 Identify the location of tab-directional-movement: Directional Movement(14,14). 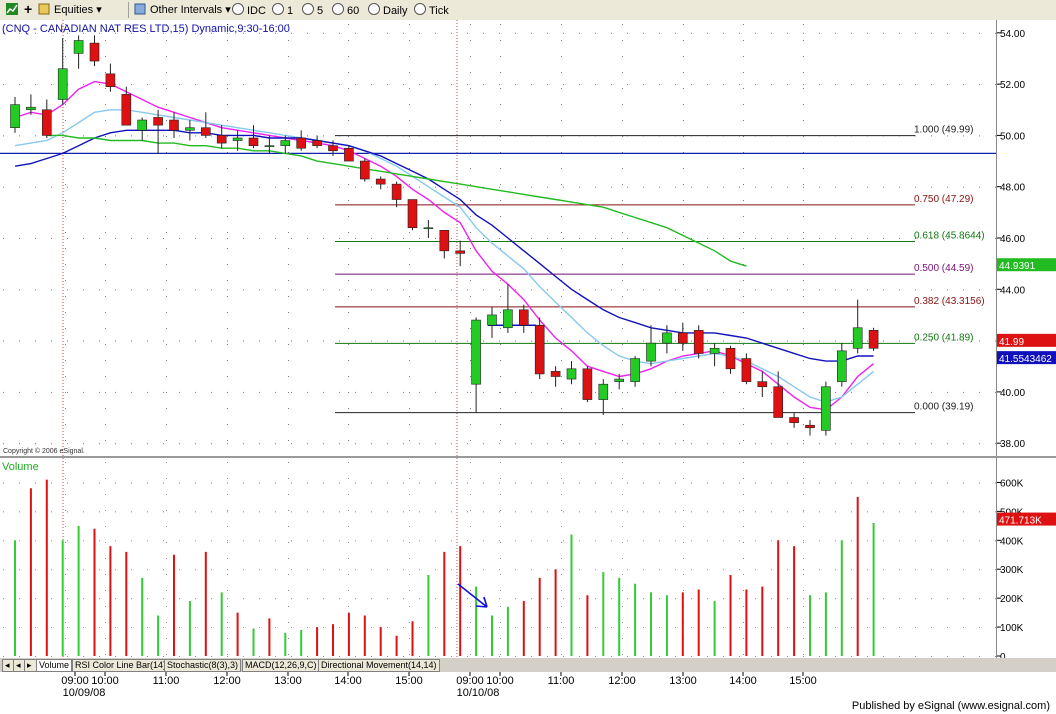
(379, 665).